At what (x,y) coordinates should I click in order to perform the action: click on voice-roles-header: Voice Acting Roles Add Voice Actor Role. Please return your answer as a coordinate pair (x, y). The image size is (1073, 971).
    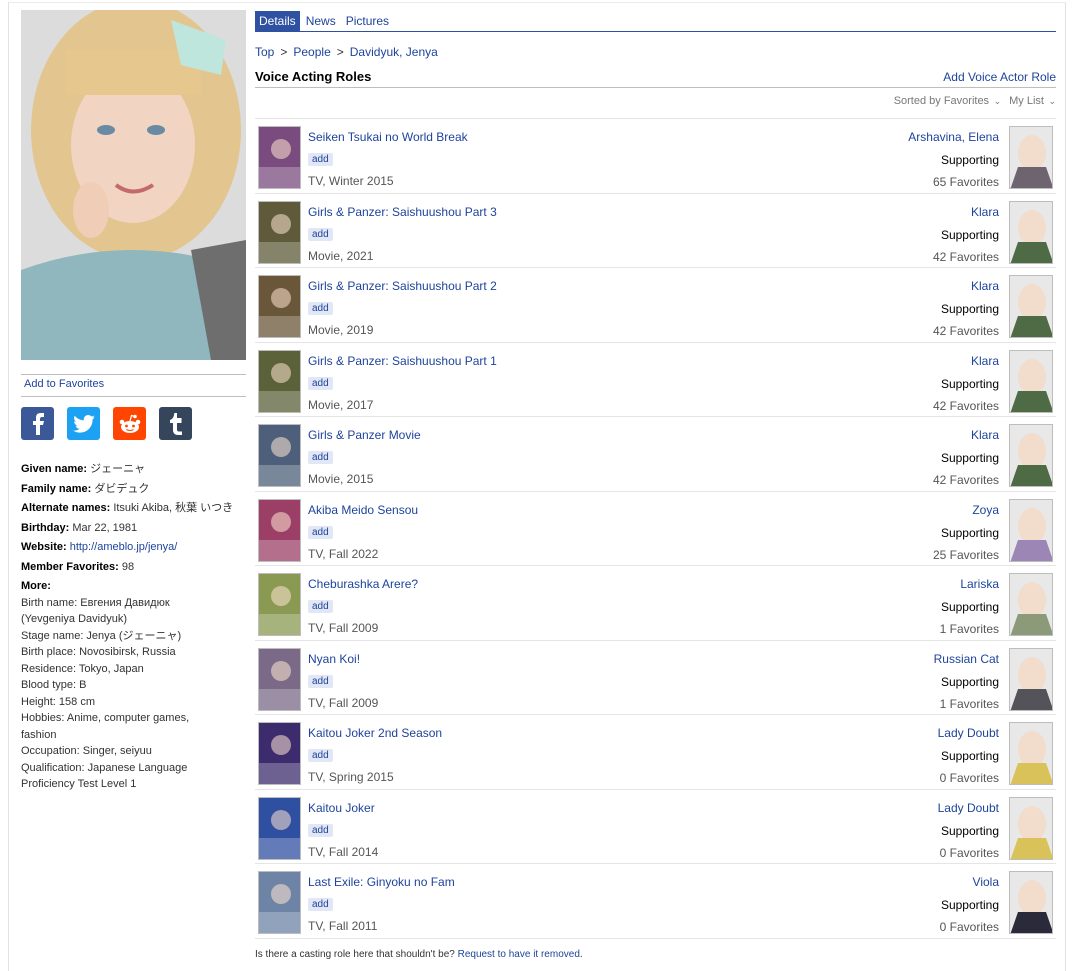
    Looking at the image, I should click on (655, 78).